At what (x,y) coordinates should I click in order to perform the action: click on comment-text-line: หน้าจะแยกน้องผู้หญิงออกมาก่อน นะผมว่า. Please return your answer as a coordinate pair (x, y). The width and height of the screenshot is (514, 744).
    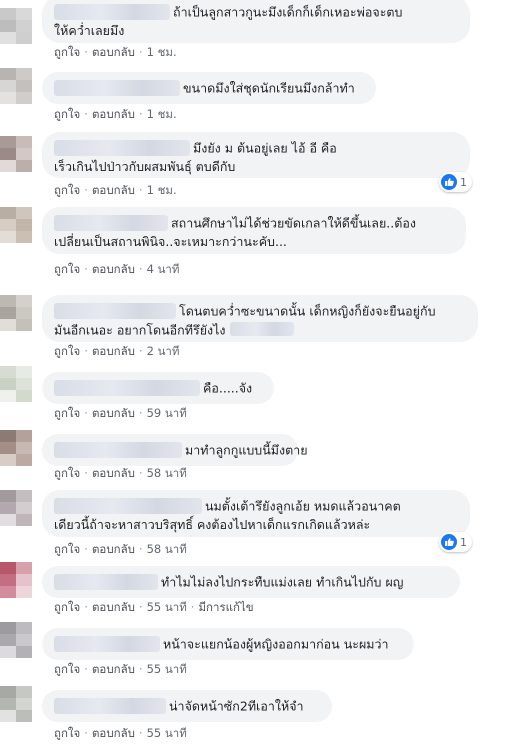
    Looking at the image, I should click on (276, 644).